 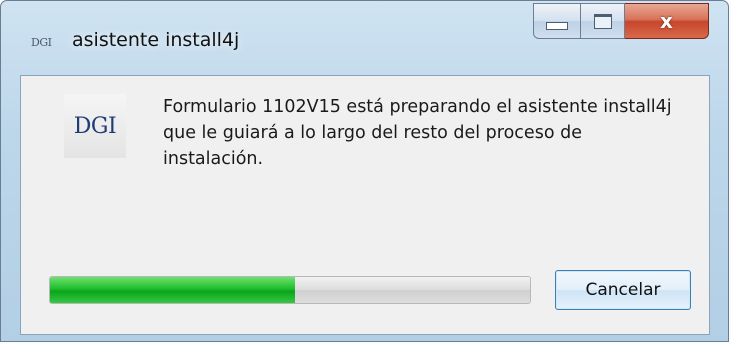 I want to click on maximize-button, so click(x=603, y=21).